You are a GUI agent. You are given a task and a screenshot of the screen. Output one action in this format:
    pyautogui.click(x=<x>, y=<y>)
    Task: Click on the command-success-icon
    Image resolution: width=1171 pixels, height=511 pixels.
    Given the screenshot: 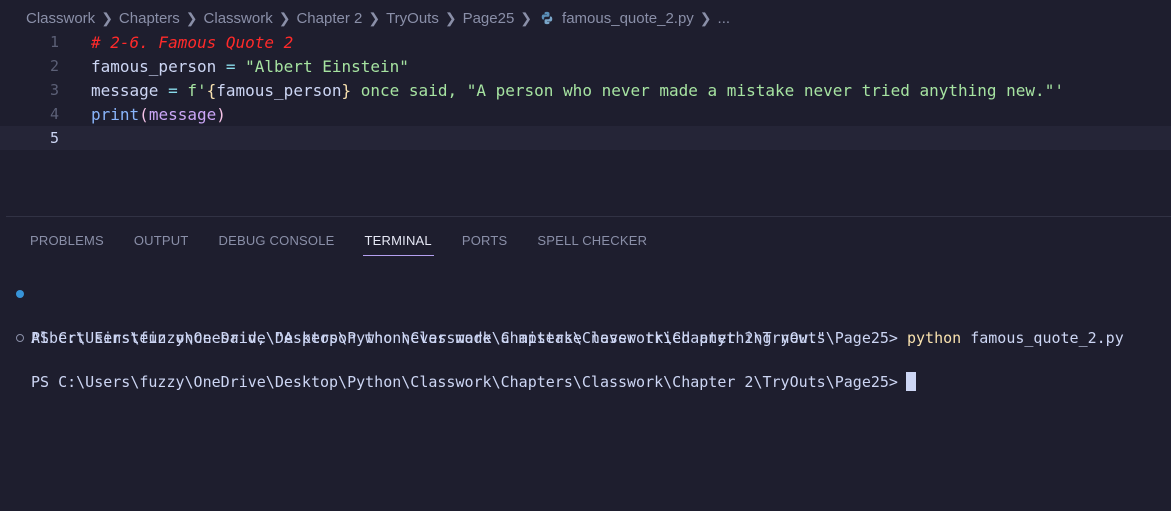 What is the action you would take?
    pyautogui.click(x=20, y=294)
    